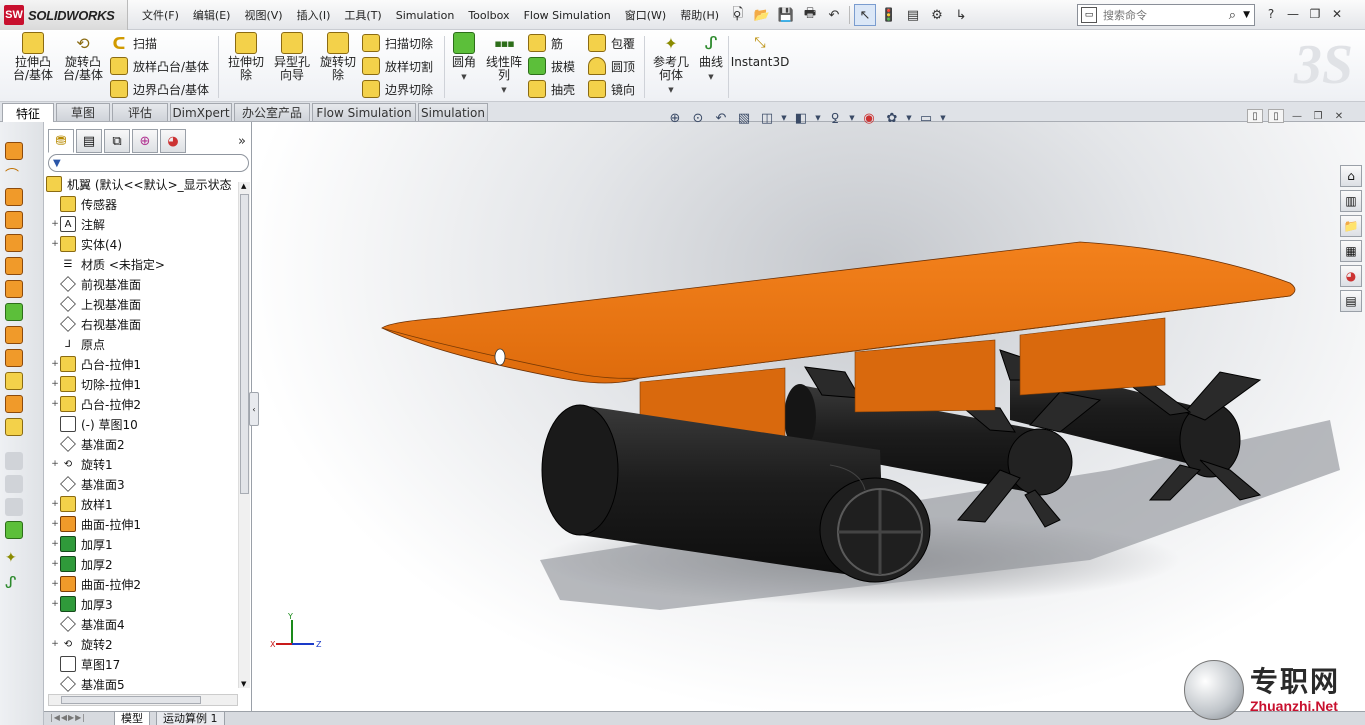  Describe the element at coordinates (852, 118) in the screenshot. I see `hide-show-dropdown-icon: ▼` at that location.